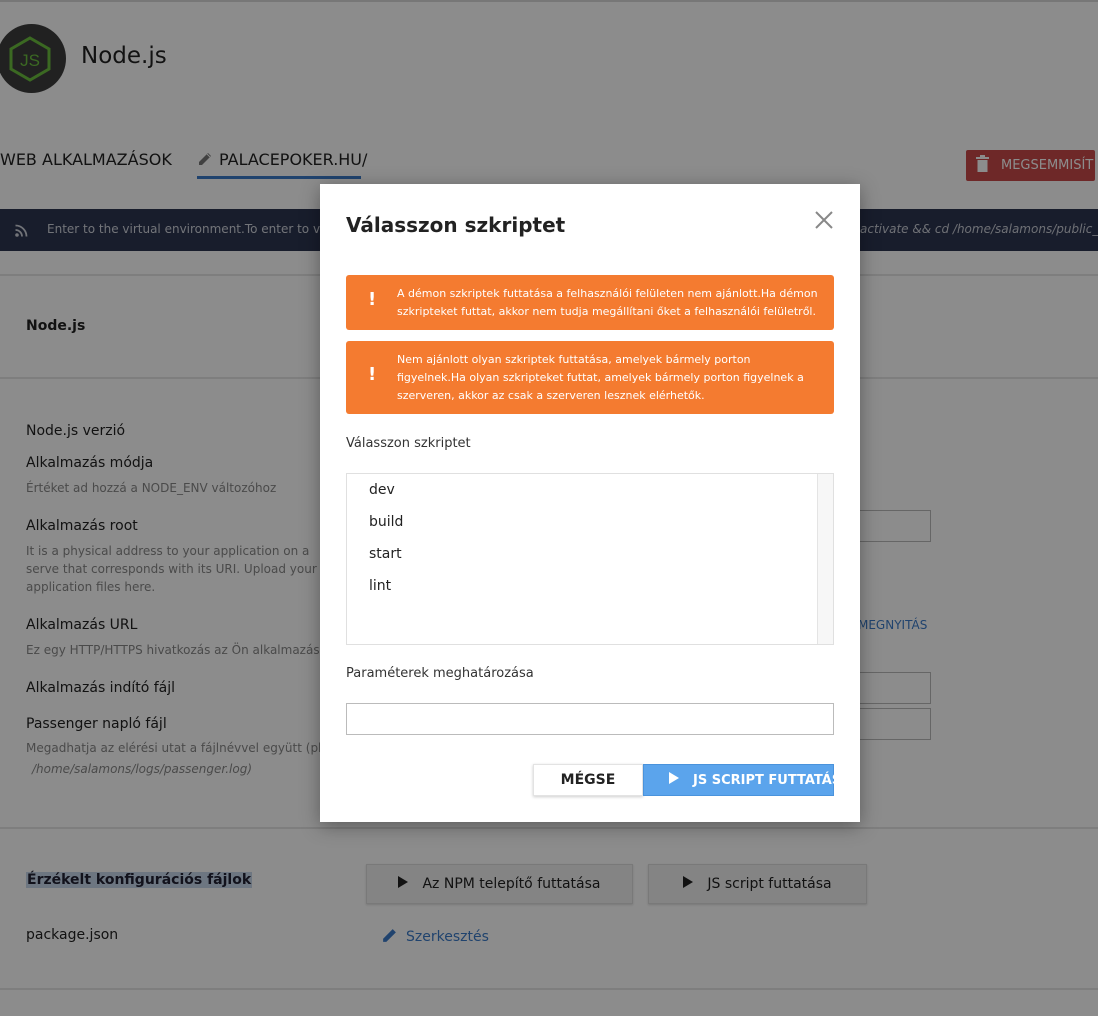 The width and height of the screenshot is (1098, 1016). I want to click on script-option-build: build, so click(386, 522).